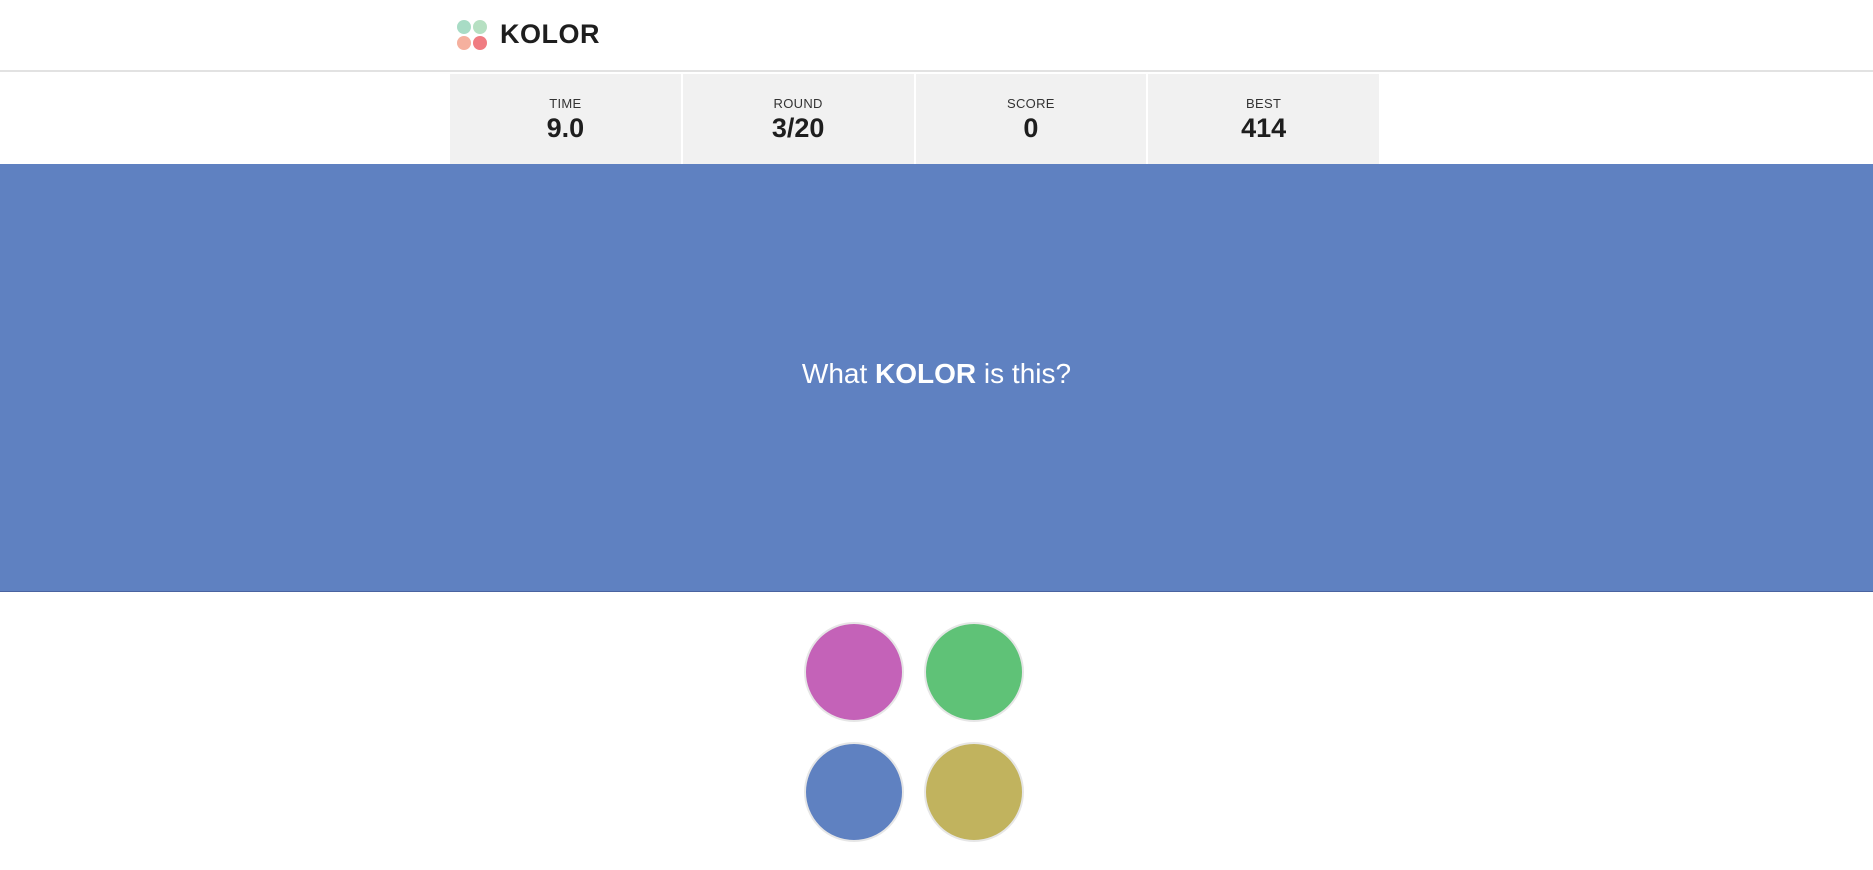 This screenshot has width=1873, height=870. I want to click on color-choices, so click(914, 732).